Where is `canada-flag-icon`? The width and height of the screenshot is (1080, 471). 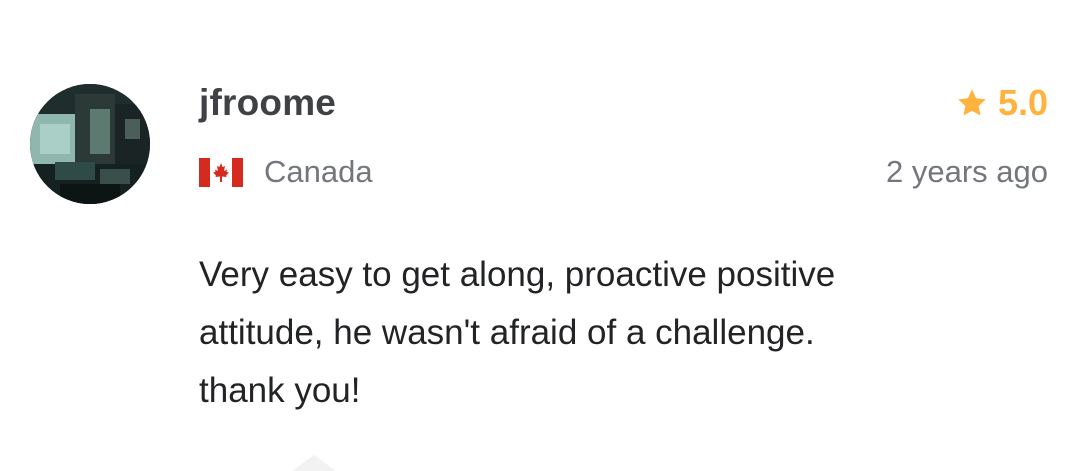
canada-flag-icon is located at coordinates (221, 172).